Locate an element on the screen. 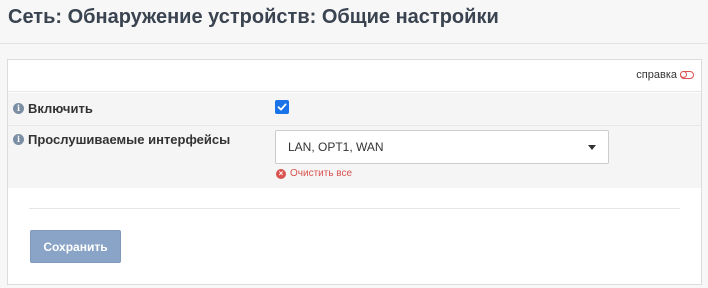  clear-all-label: Очистить все is located at coordinates (321, 173).